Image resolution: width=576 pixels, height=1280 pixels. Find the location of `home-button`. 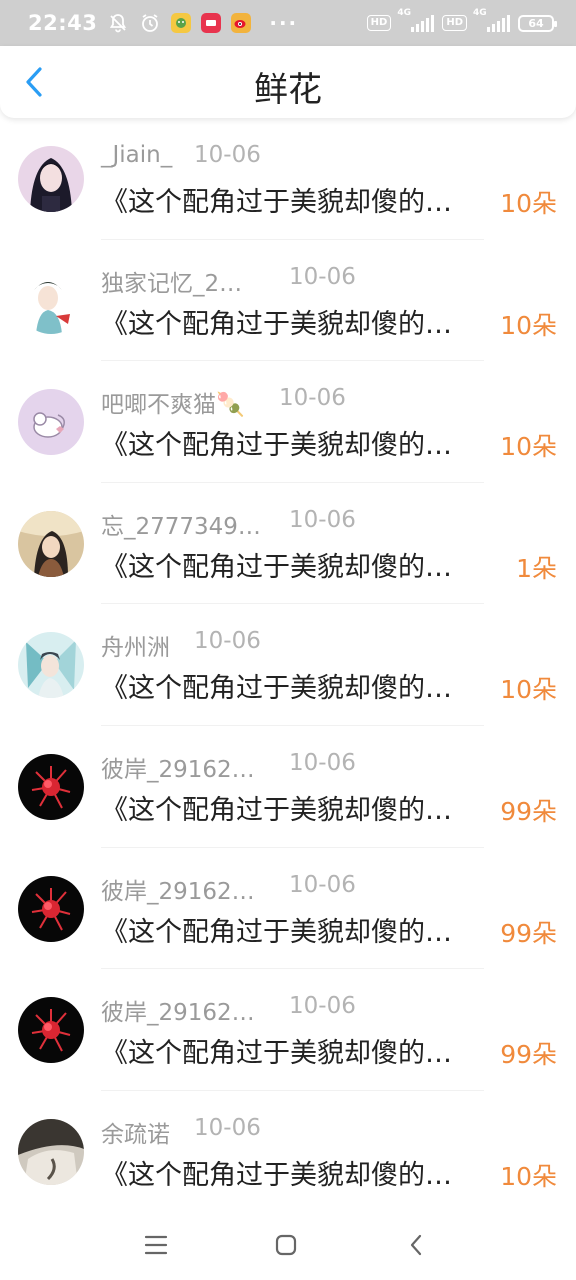

home-button is located at coordinates (286, 1245).